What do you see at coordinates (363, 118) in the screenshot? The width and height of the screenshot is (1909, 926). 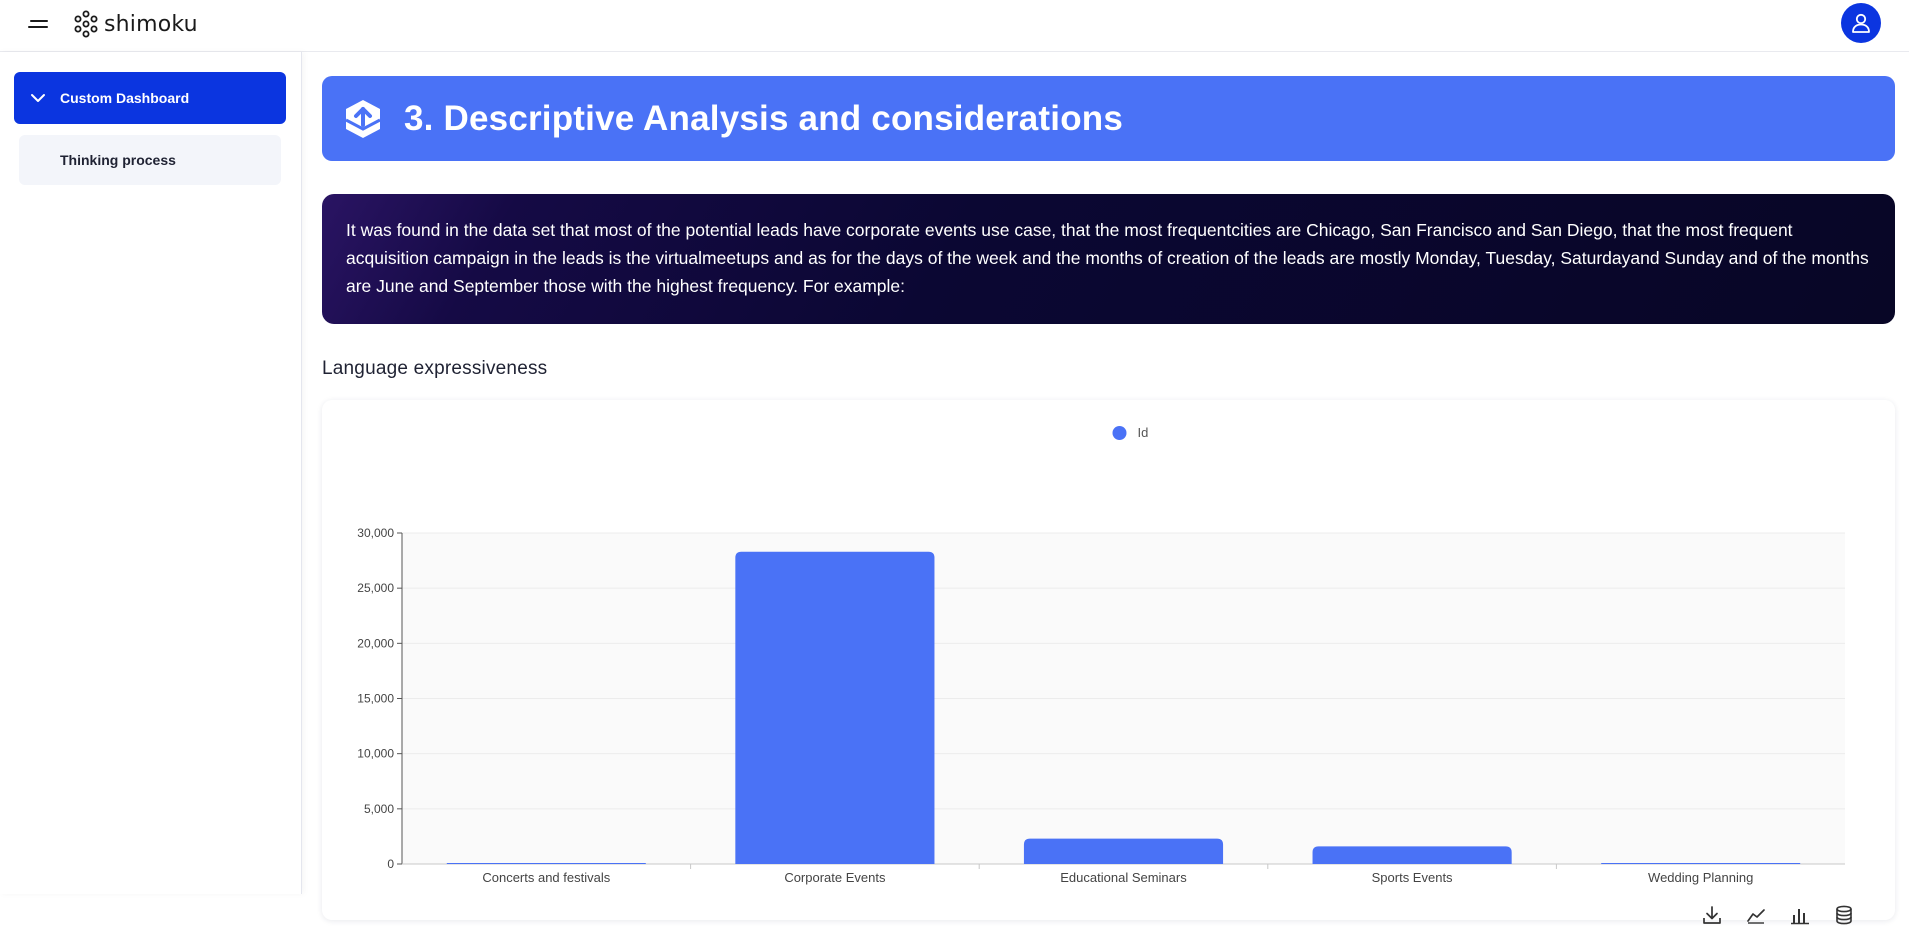 I see `box-upload-icon` at bounding box center [363, 118].